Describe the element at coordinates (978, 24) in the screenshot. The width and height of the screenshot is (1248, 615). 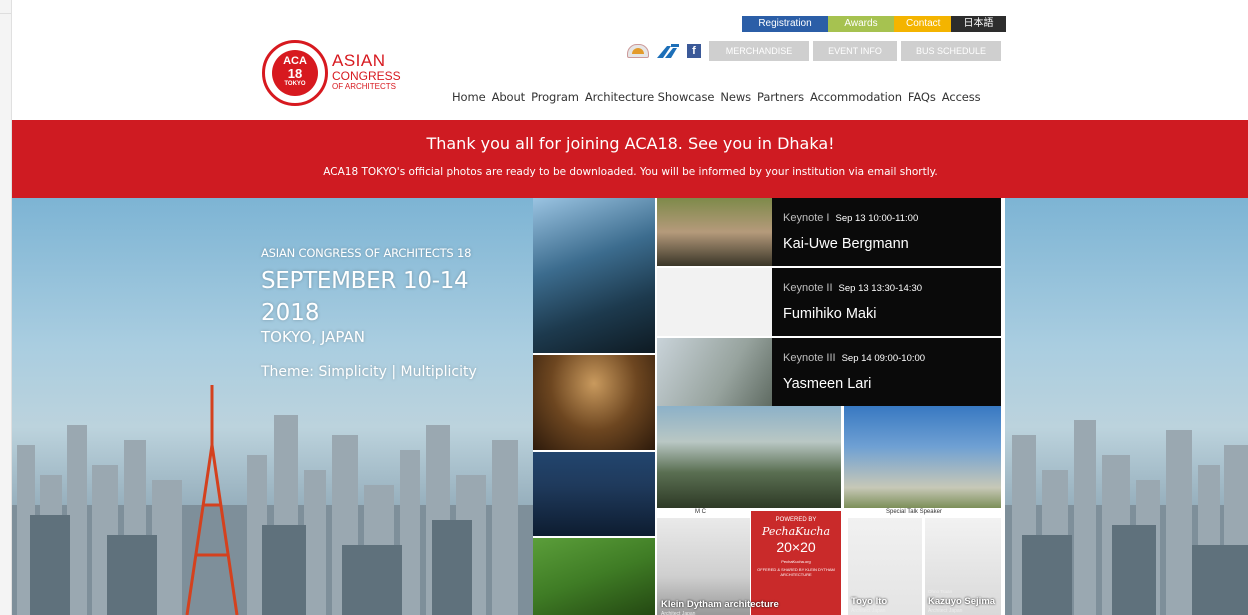
I see `japanese-language-tab: 日本語` at that location.